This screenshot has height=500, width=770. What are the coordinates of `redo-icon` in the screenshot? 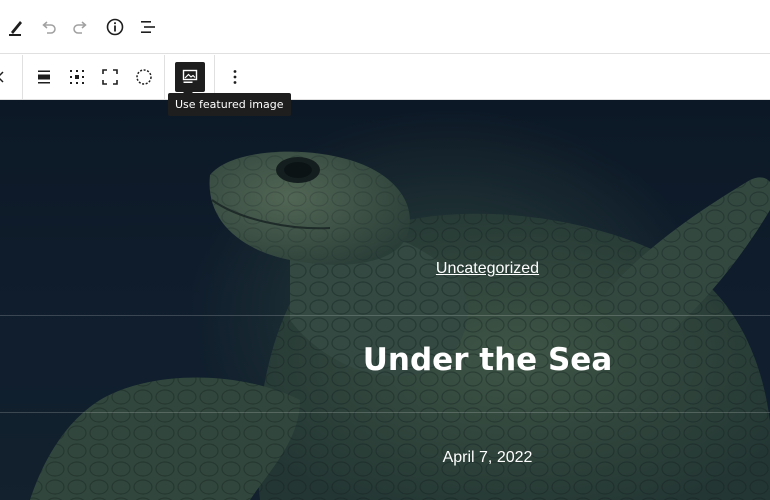 It's located at (81, 27).